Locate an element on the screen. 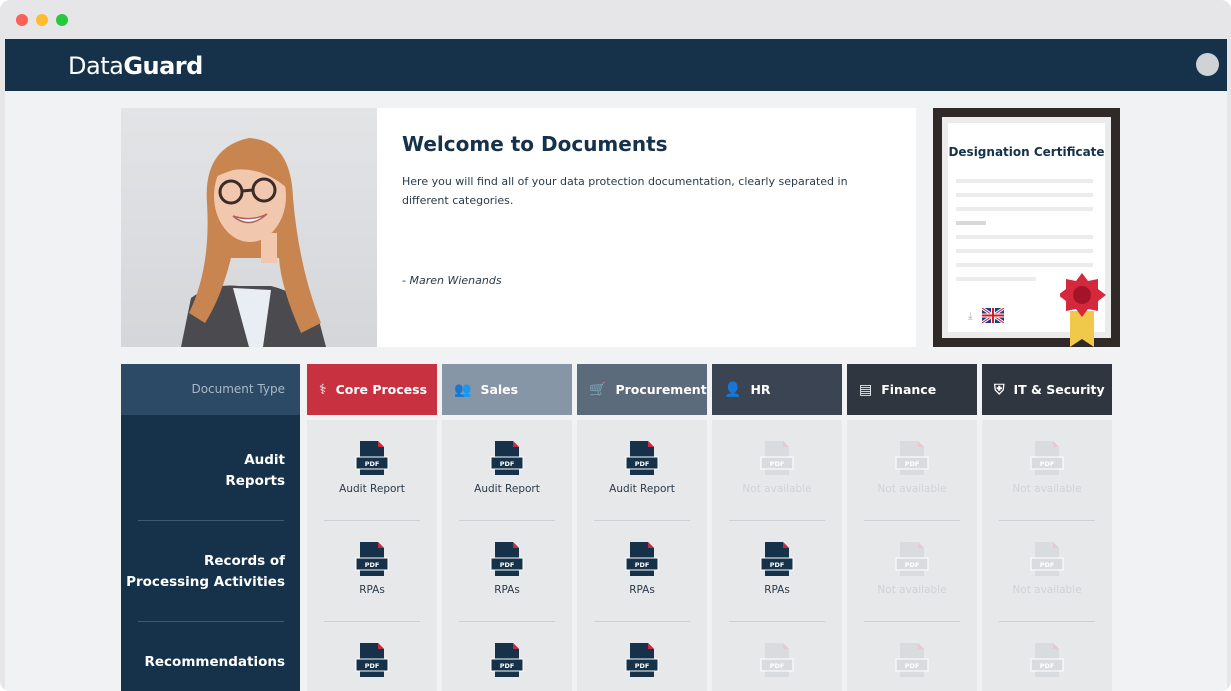 The image size is (1231, 691). tab-core-process: ⚕ Core Process is located at coordinates (372, 389).